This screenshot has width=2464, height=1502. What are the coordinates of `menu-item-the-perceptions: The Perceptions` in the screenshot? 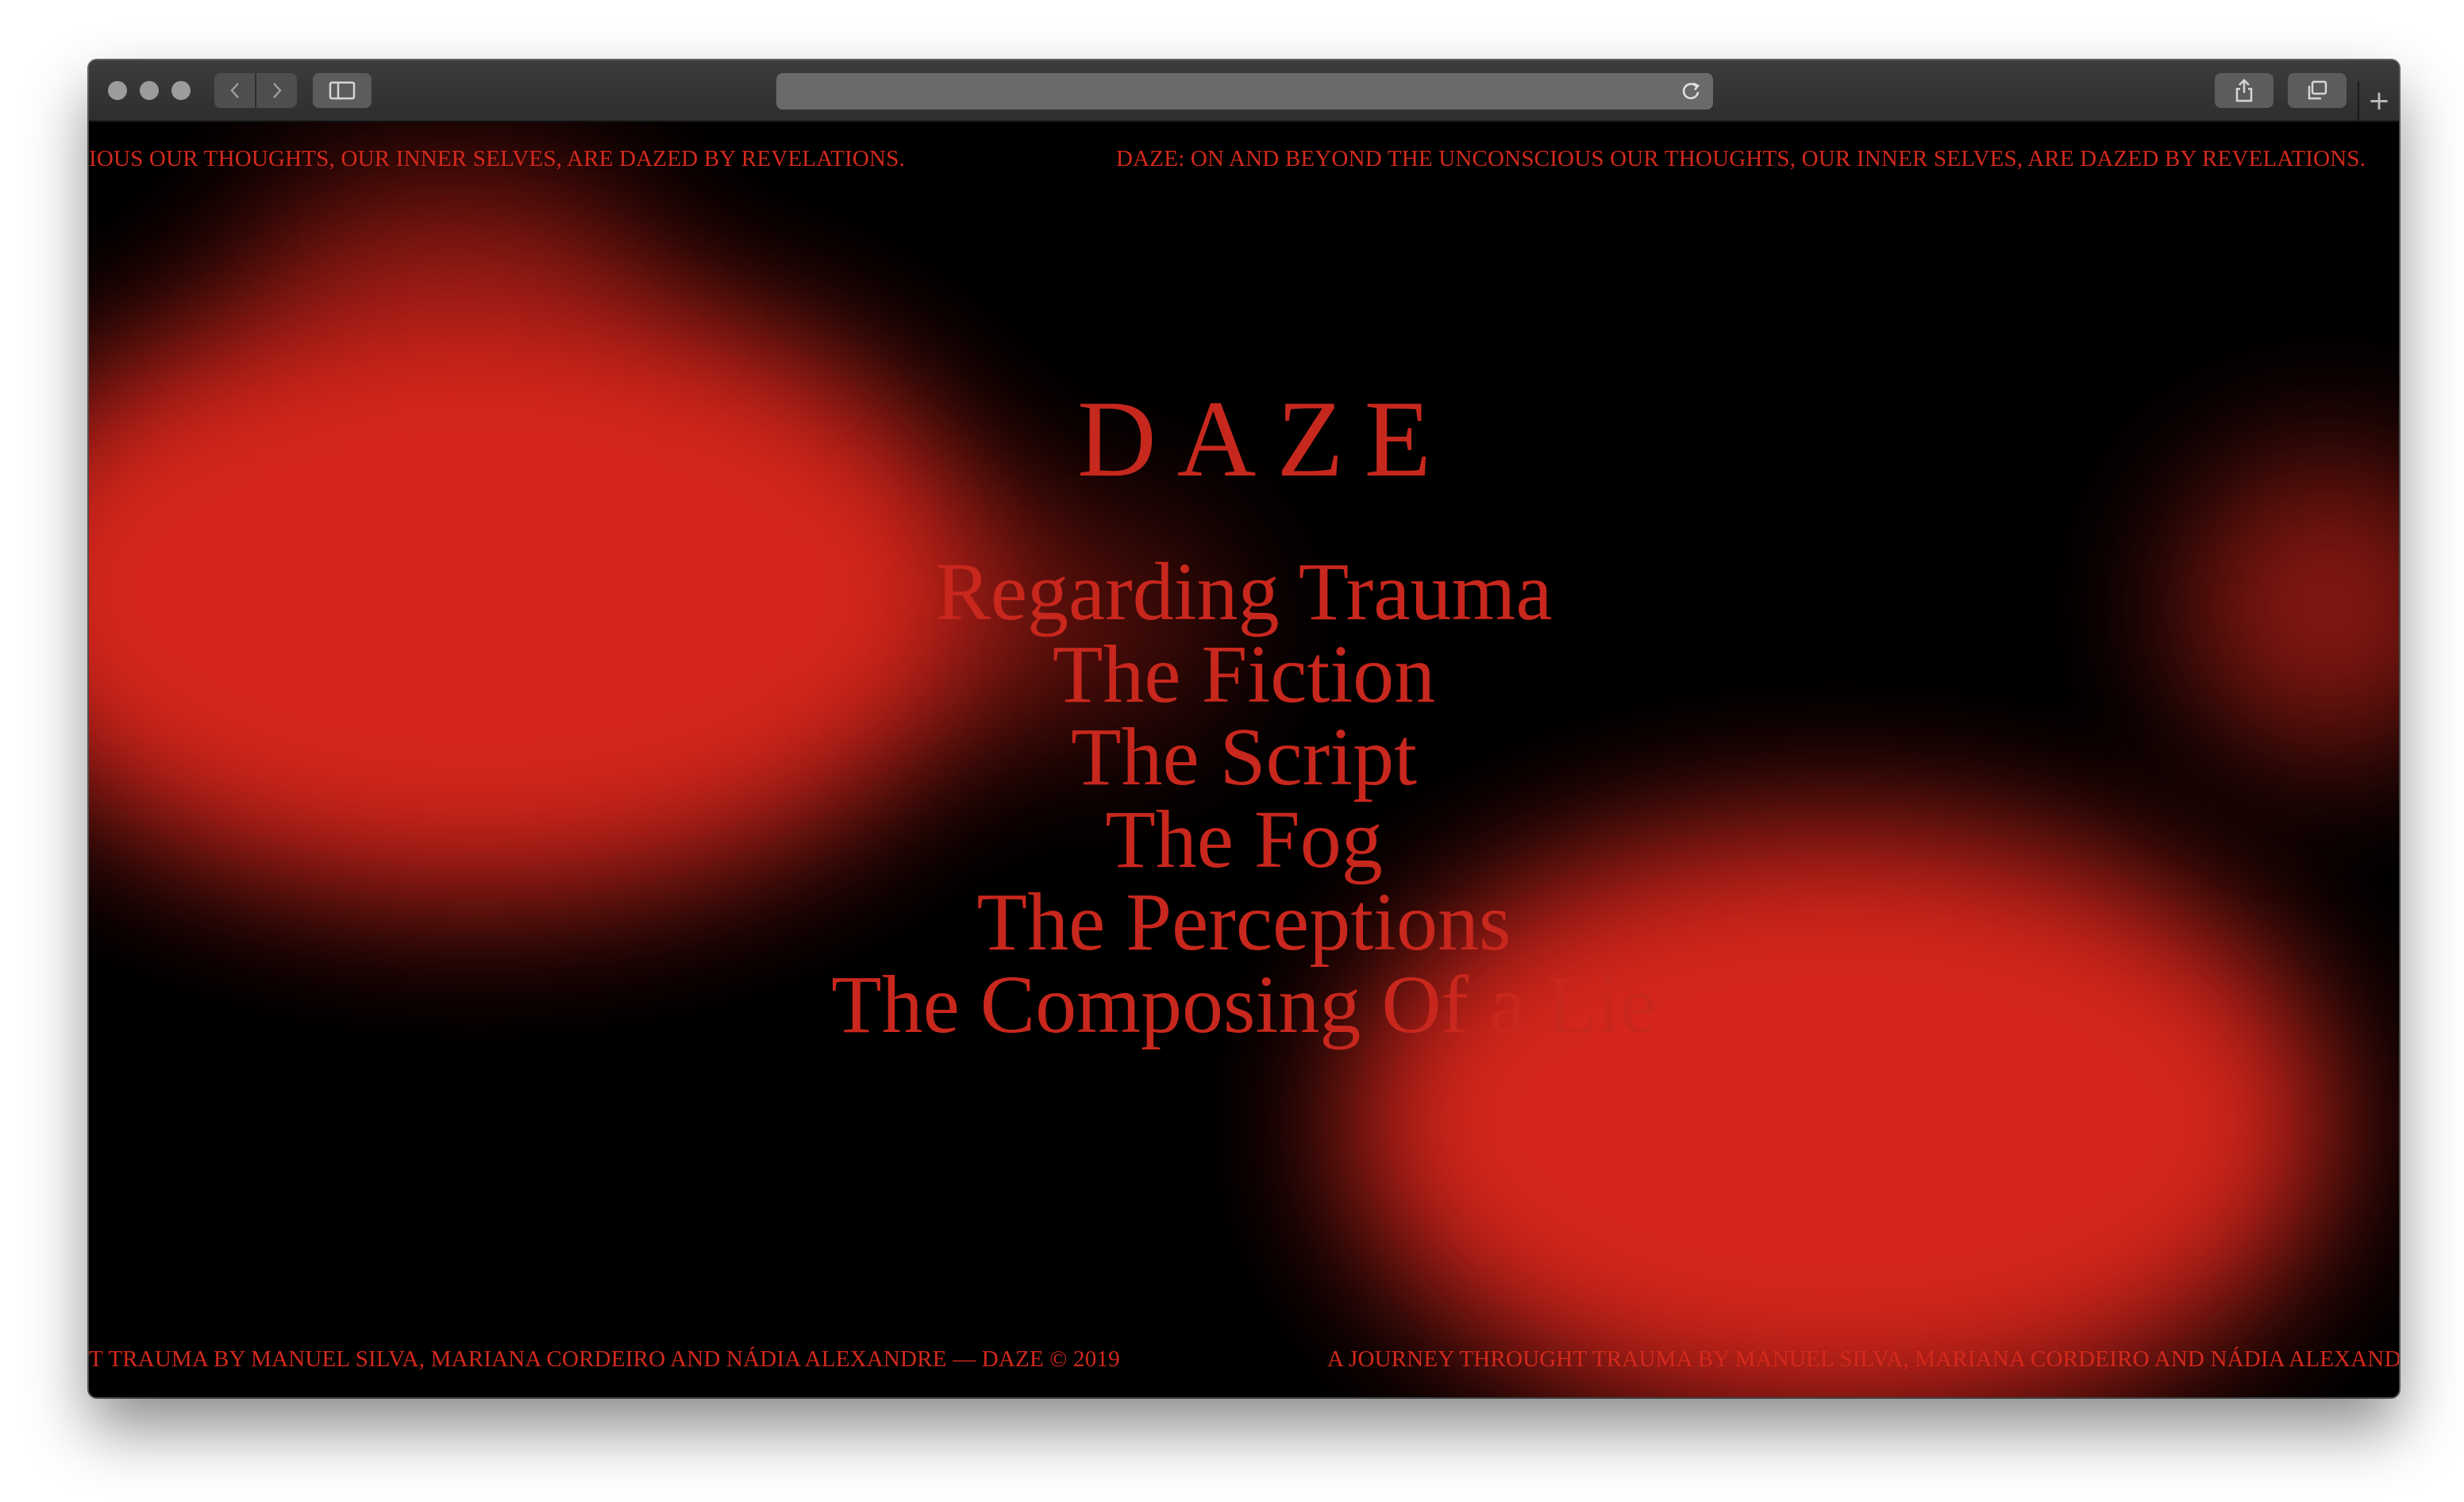 It's located at (1244, 922).